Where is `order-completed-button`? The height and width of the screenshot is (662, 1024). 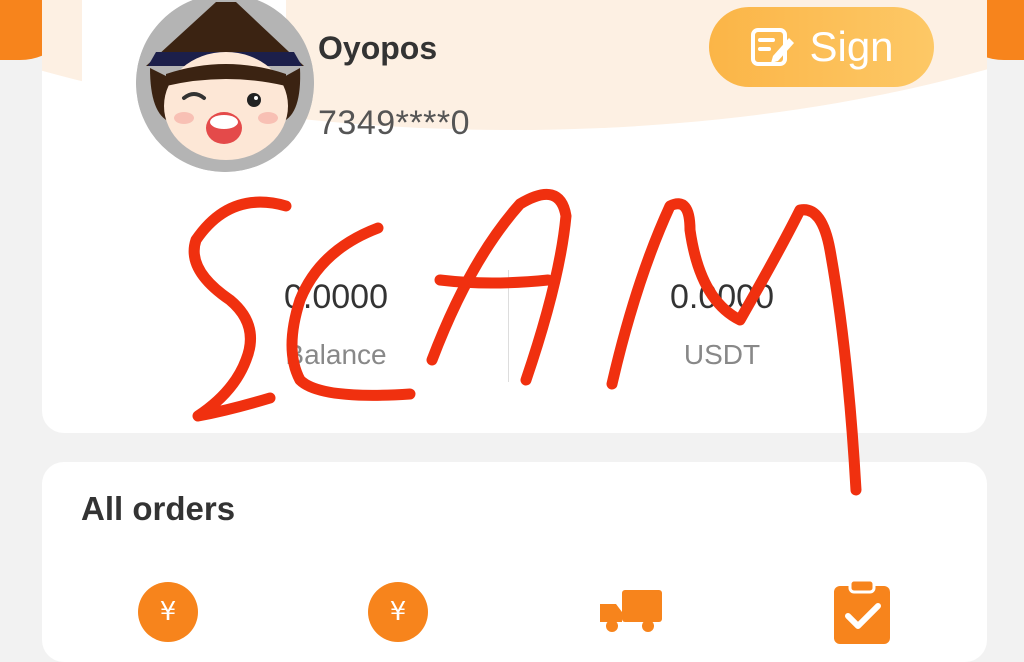
order-completed-button is located at coordinates (862, 611).